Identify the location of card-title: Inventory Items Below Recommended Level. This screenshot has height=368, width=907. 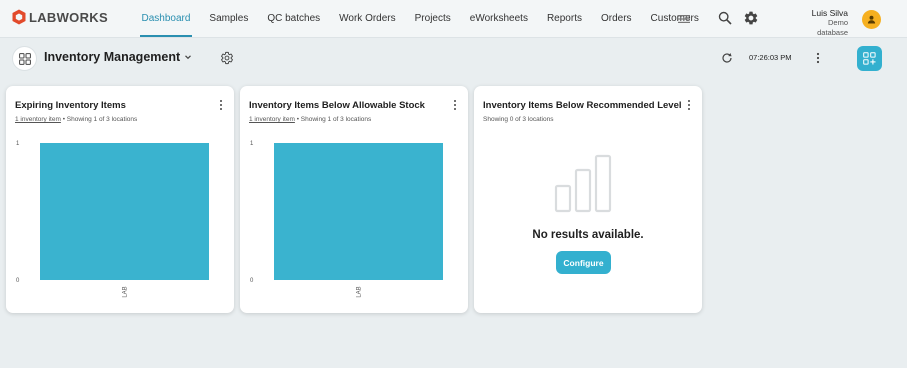
(582, 105).